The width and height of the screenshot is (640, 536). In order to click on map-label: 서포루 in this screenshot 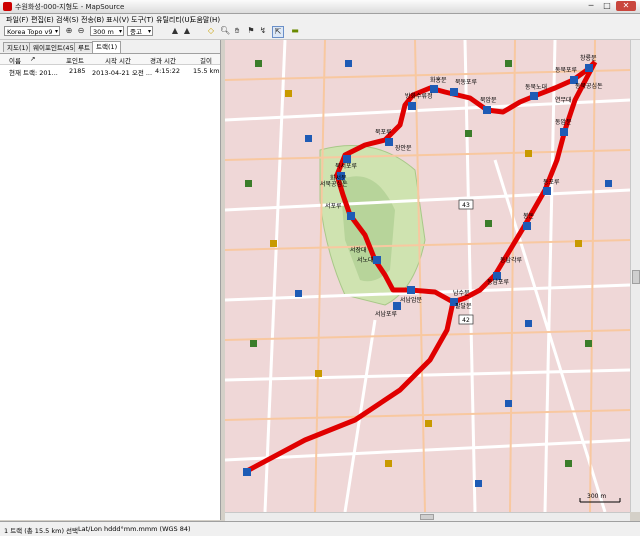, I will do `click(333, 206)`.